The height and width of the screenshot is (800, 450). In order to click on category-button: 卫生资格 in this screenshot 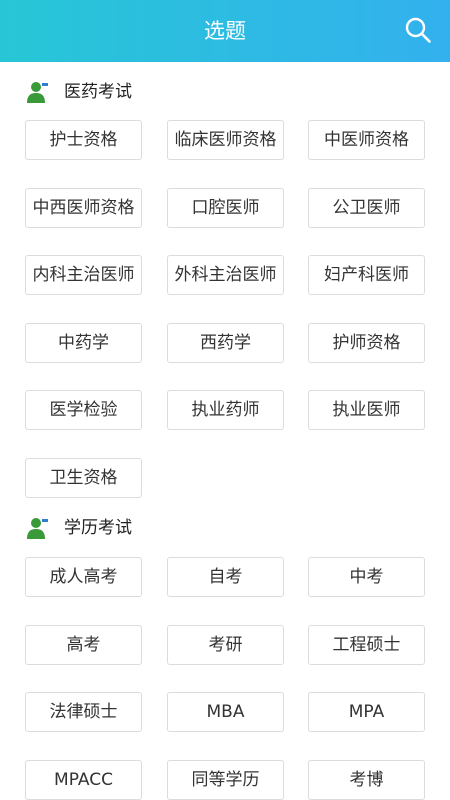, I will do `click(83, 478)`.